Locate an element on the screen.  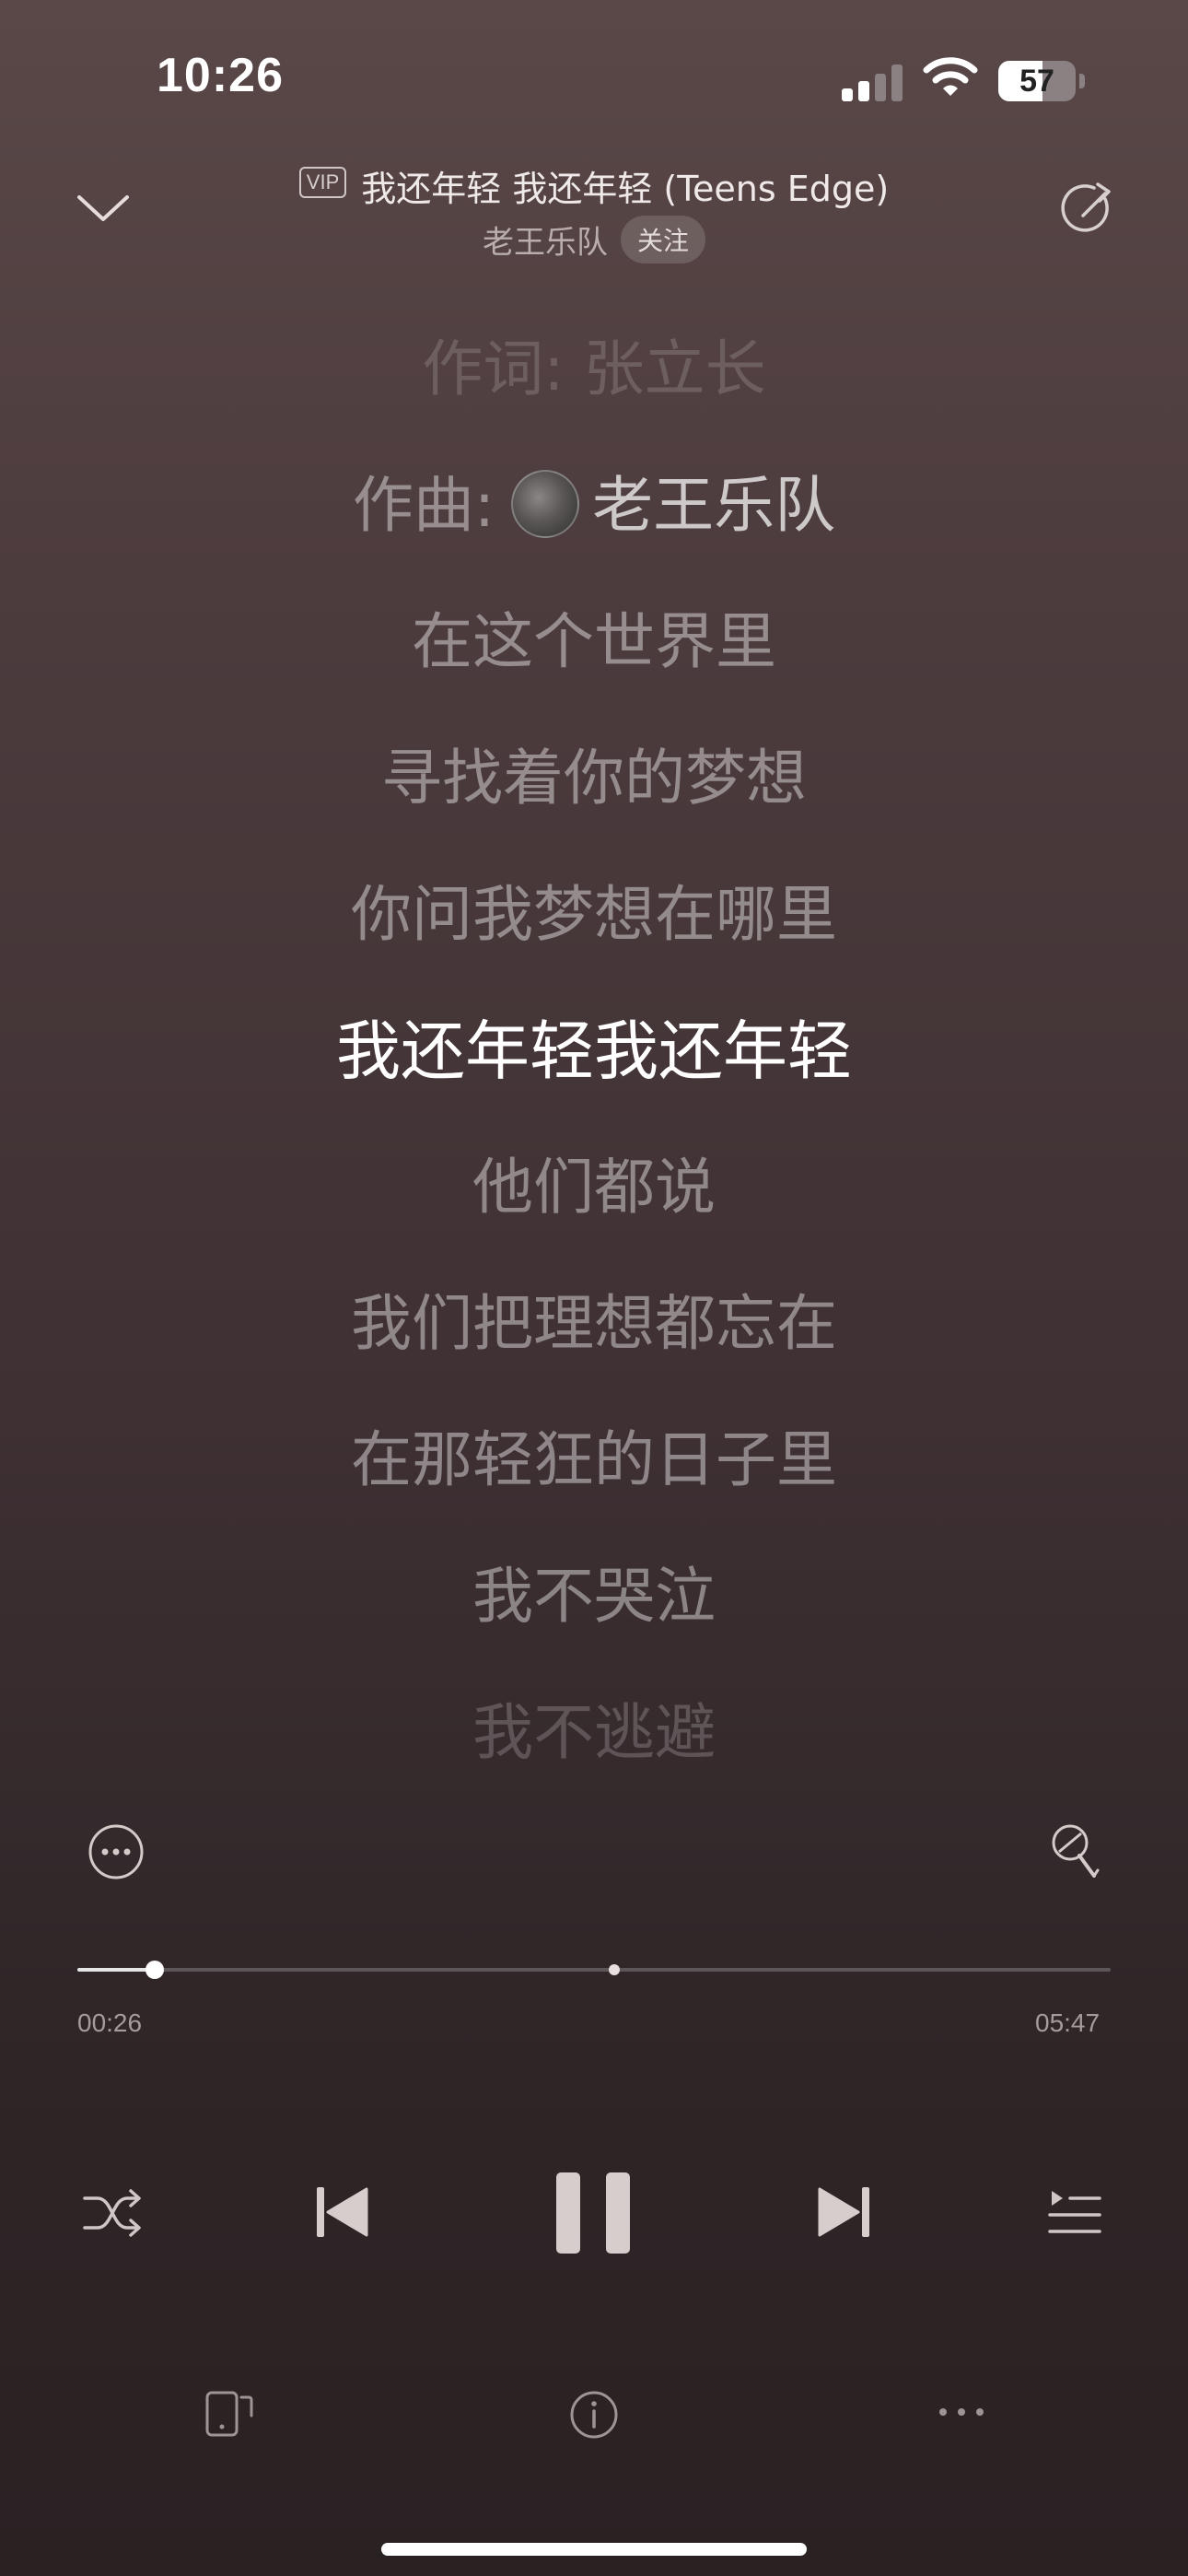
battery-indicator: 57 is located at coordinates (1041, 81).